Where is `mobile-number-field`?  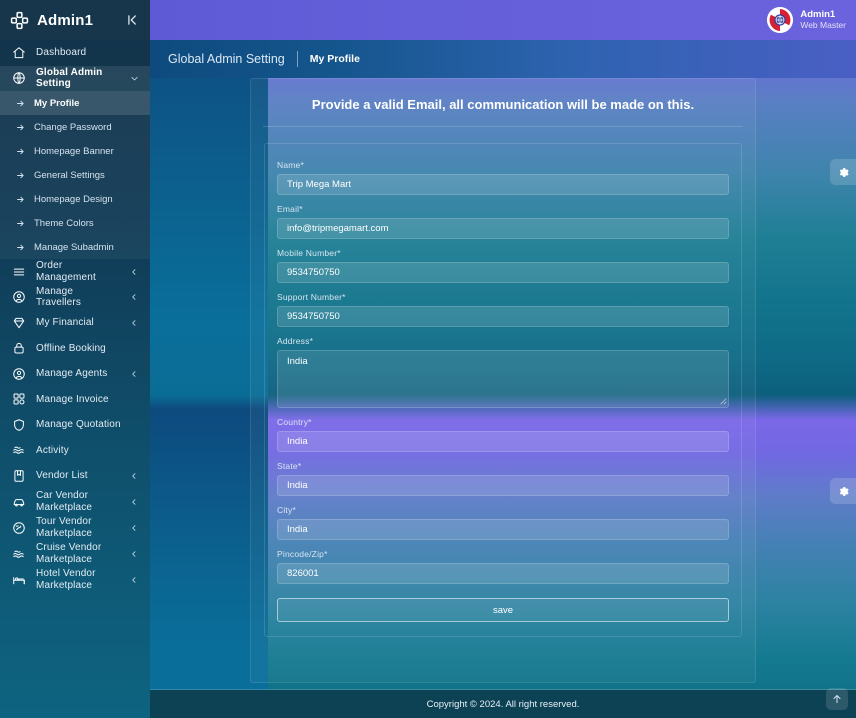 mobile-number-field is located at coordinates (503, 272).